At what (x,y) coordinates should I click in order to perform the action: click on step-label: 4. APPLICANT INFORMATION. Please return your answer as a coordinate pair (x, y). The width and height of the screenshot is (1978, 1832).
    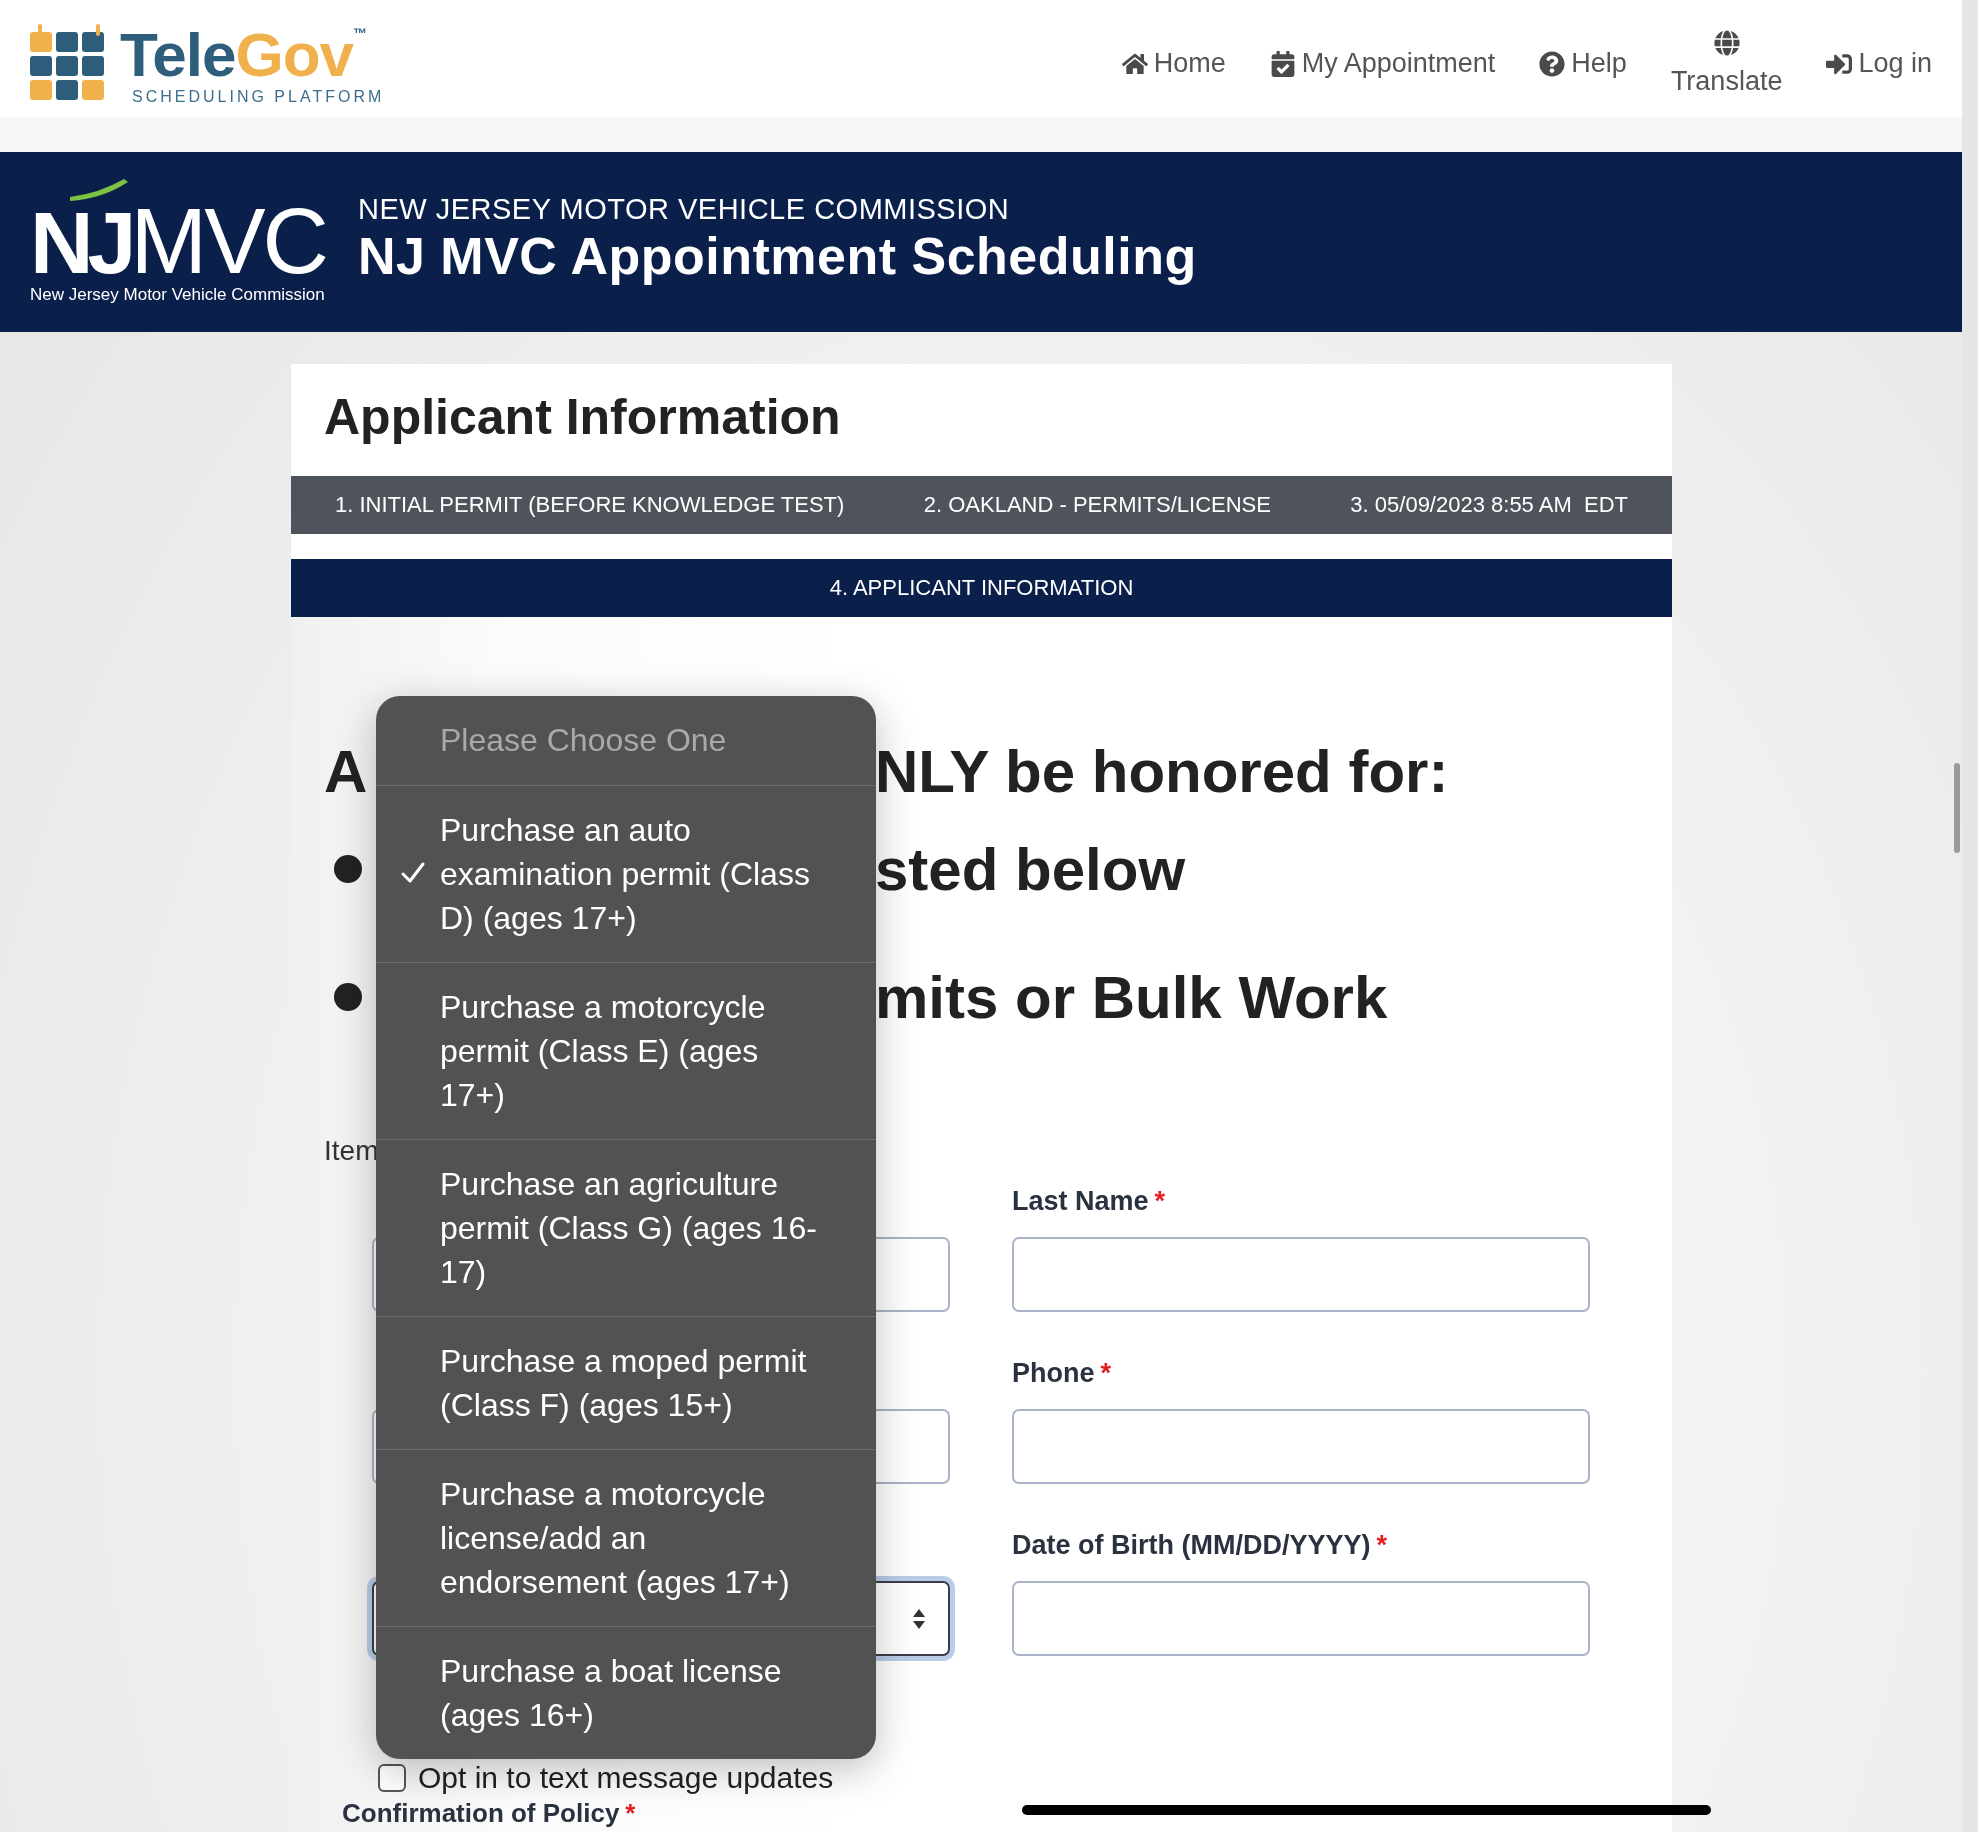
    Looking at the image, I should click on (981, 588).